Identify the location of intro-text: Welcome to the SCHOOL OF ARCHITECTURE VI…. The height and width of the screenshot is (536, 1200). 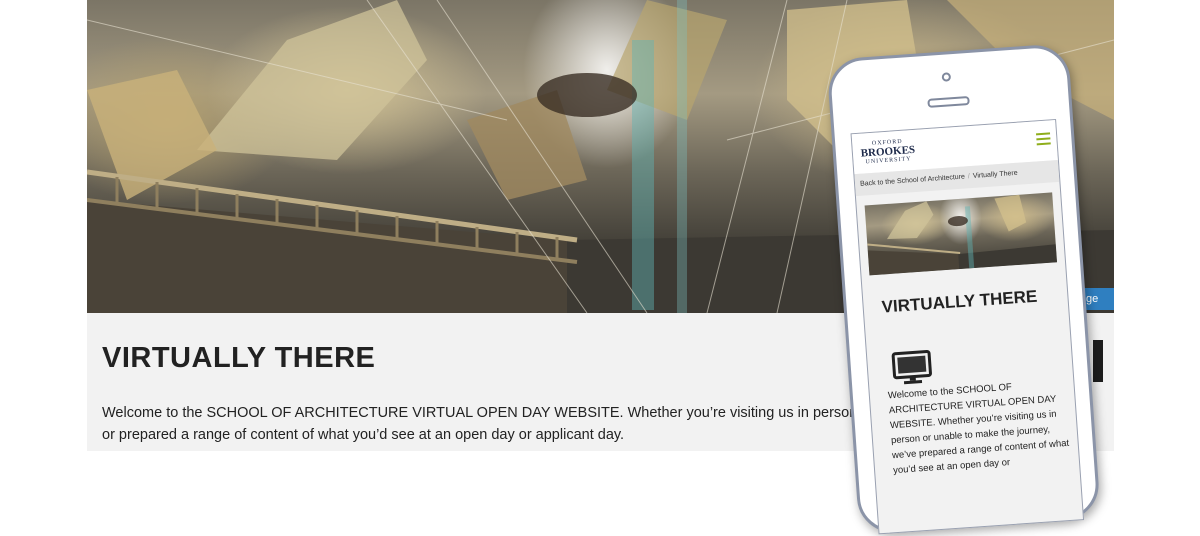
(480, 424).